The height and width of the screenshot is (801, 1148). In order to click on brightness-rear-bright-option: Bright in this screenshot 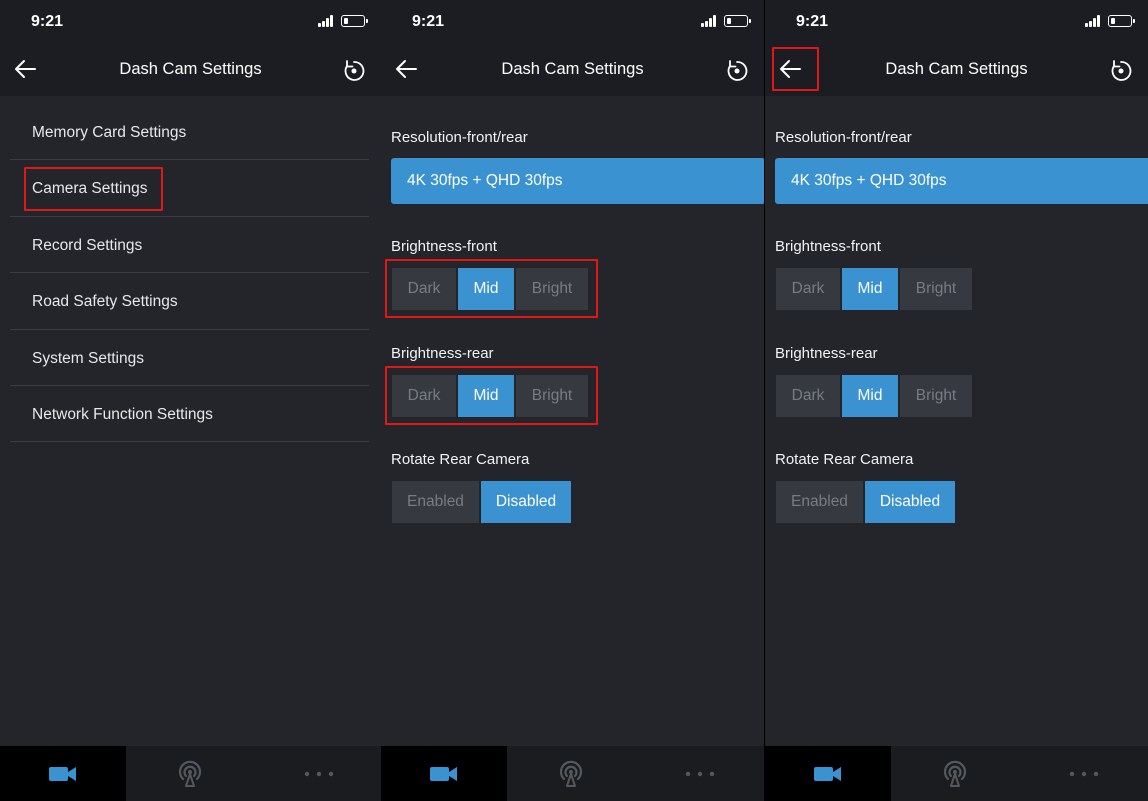, I will do `click(936, 396)`.